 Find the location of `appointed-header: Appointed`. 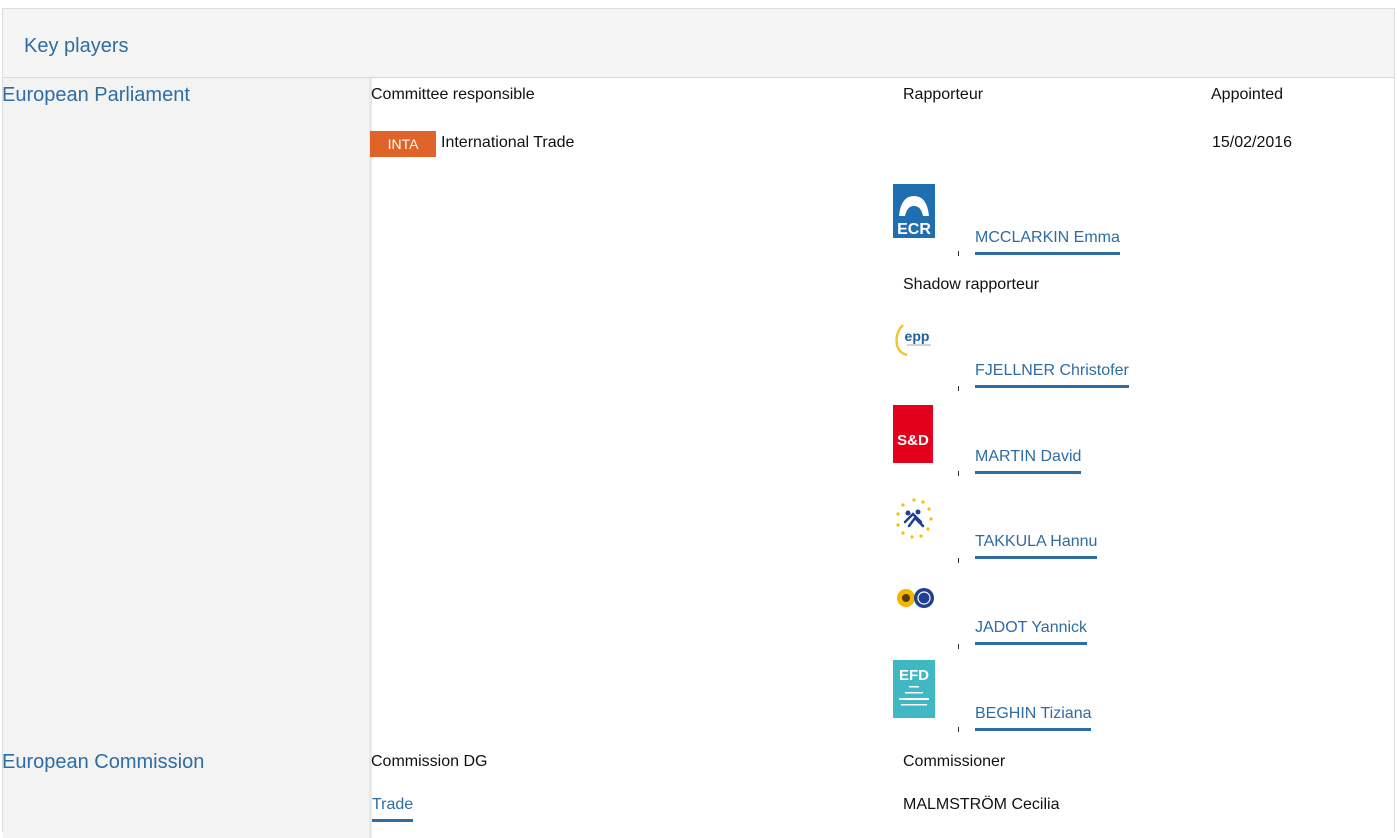

appointed-header: Appointed is located at coordinates (1247, 94).